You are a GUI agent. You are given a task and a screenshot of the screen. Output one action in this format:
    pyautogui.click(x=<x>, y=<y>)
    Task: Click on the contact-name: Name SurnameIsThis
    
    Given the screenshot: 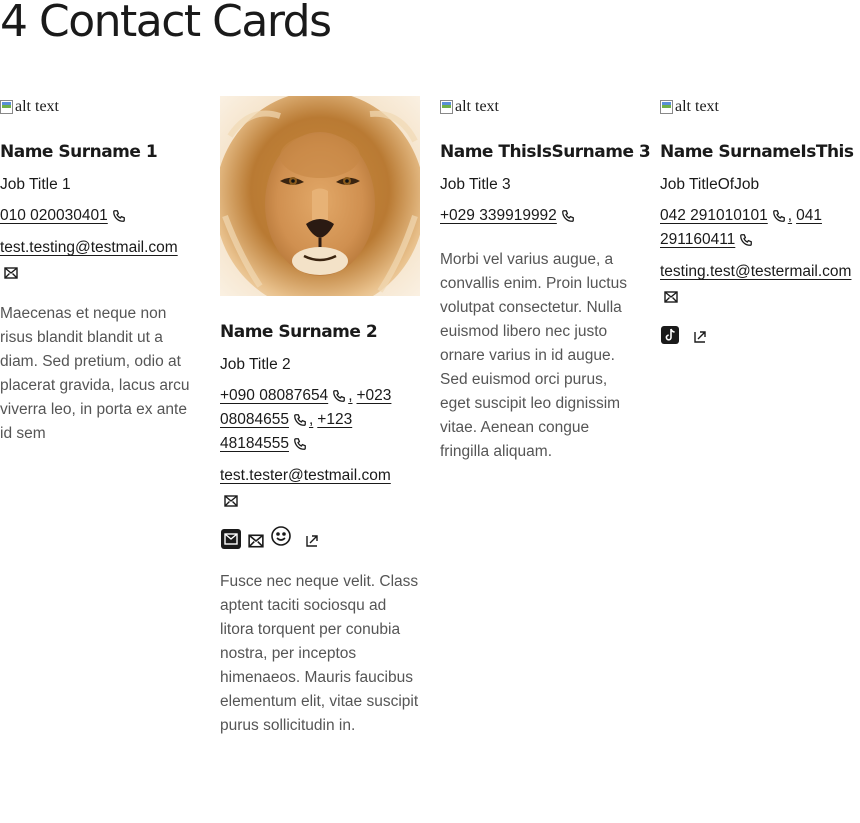 What is the action you would take?
    pyautogui.click(x=757, y=152)
    